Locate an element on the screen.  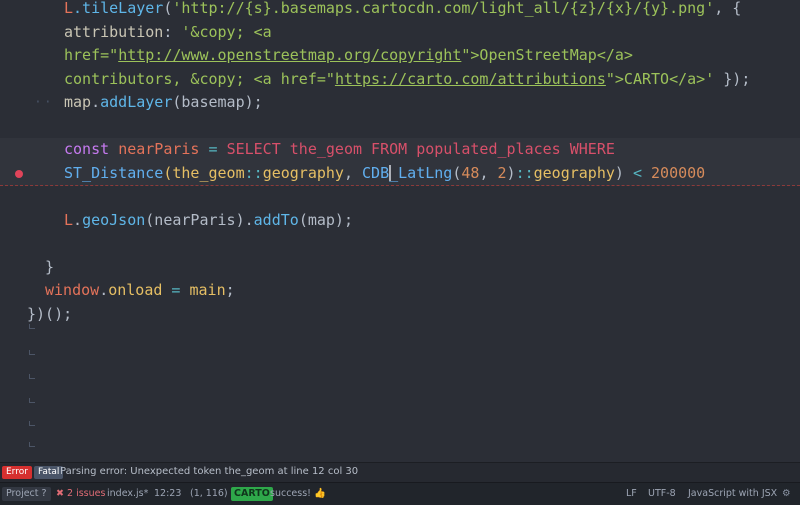
code-line: L.geoJson(nearParis).addTo(map); is located at coordinates (400, 221).